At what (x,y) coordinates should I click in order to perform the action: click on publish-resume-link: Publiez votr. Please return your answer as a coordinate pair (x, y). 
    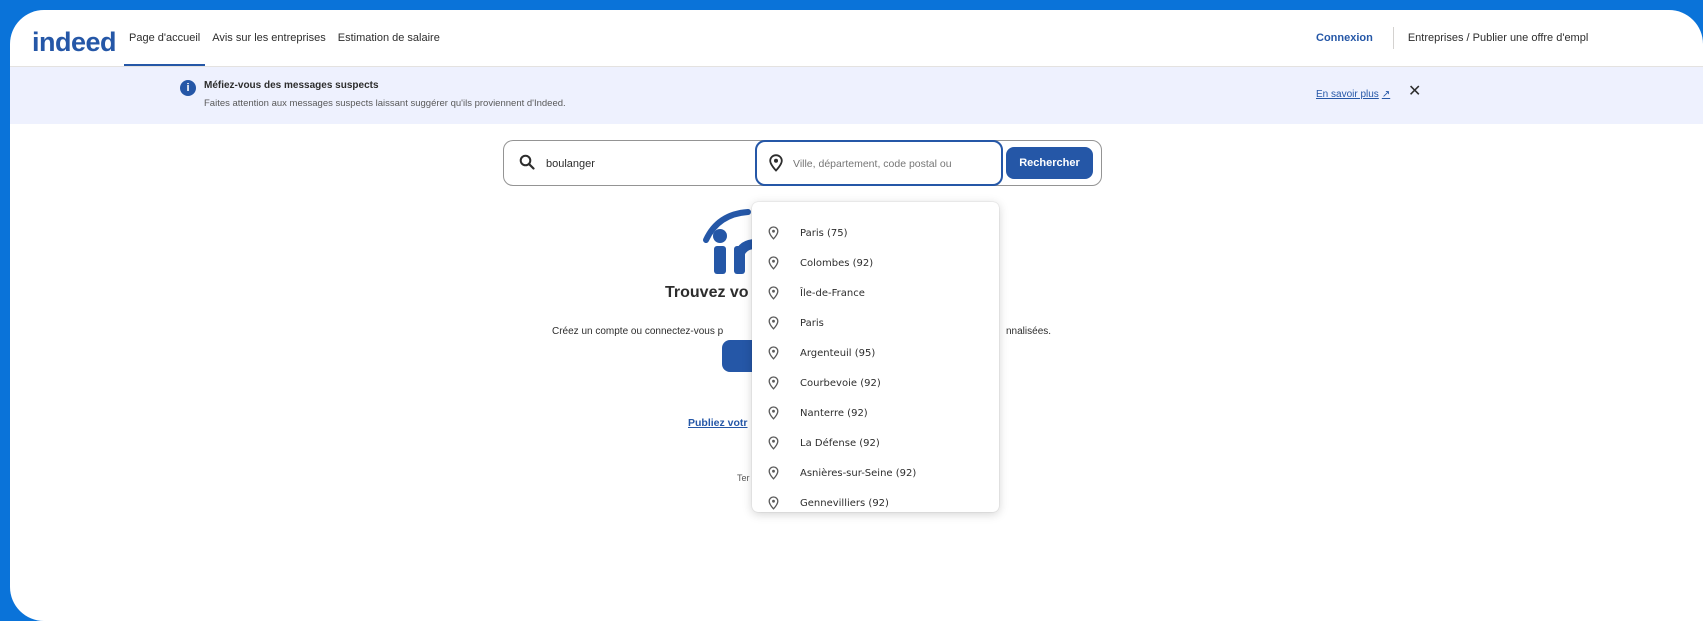
    Looking at the image, I should click on (718, 423).